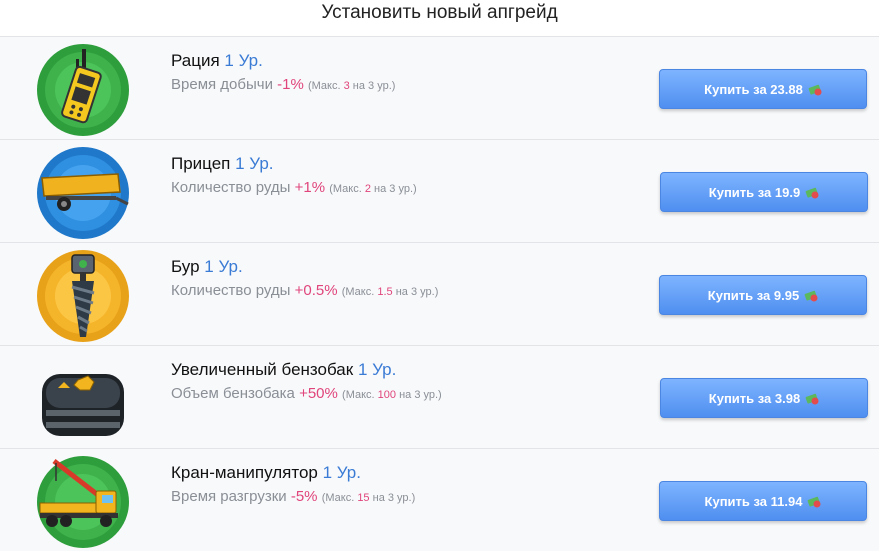  Describe the element at coordinates (318, 393) in the screenshot. I see `upgrade-value: +50%` at that location.